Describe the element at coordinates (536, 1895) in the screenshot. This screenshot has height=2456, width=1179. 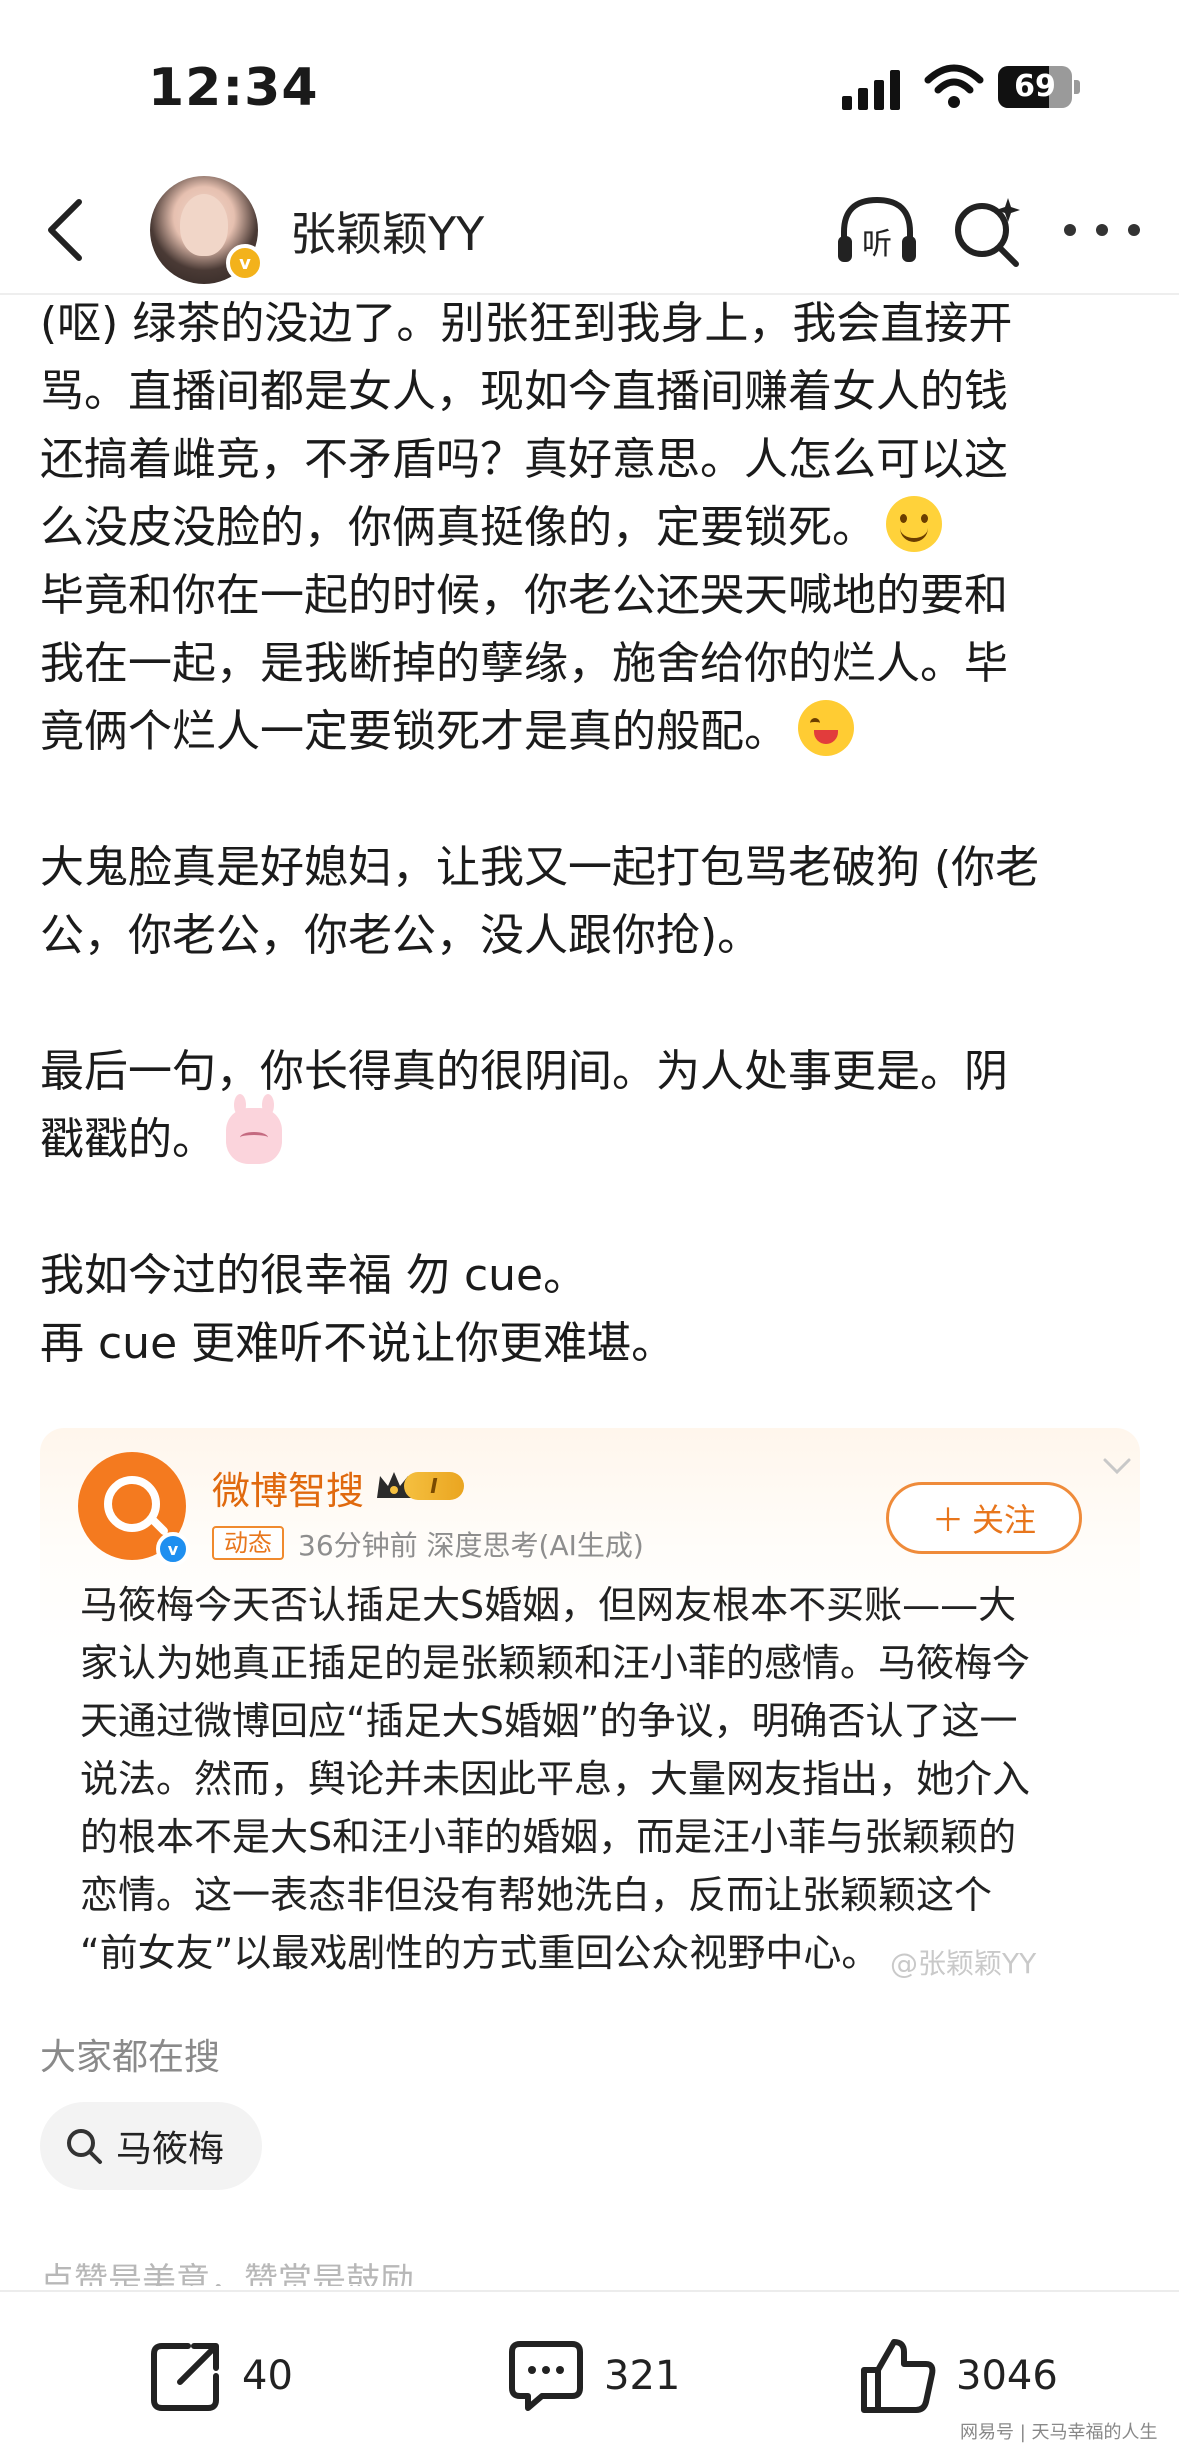
I see `ai-summary-line: 恋情。这一表态非但没有帮她洗白，反而让张颖颖这个` at that location.